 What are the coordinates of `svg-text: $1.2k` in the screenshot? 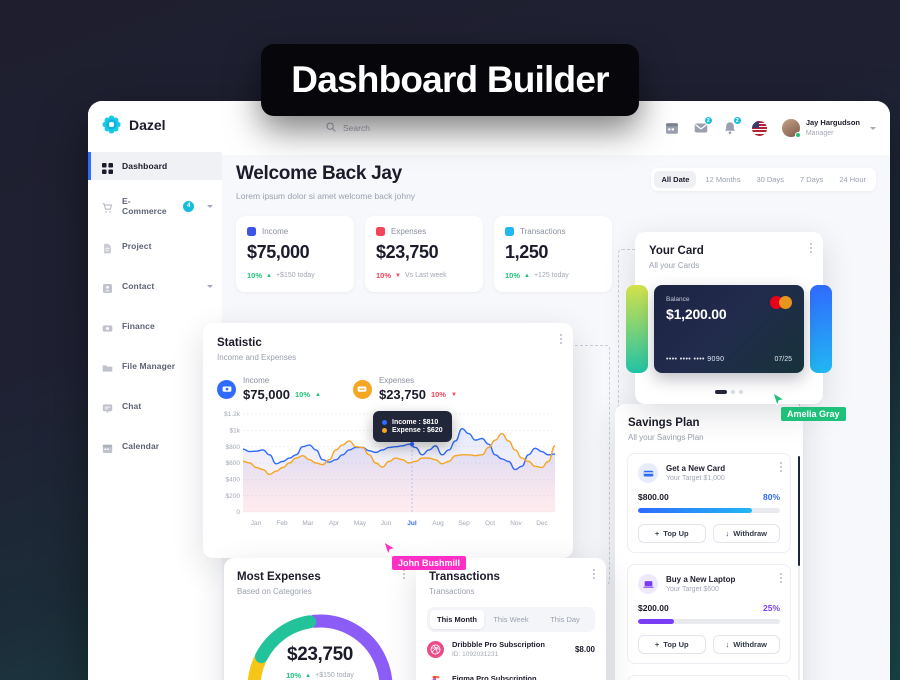 It's located at (232, 414).